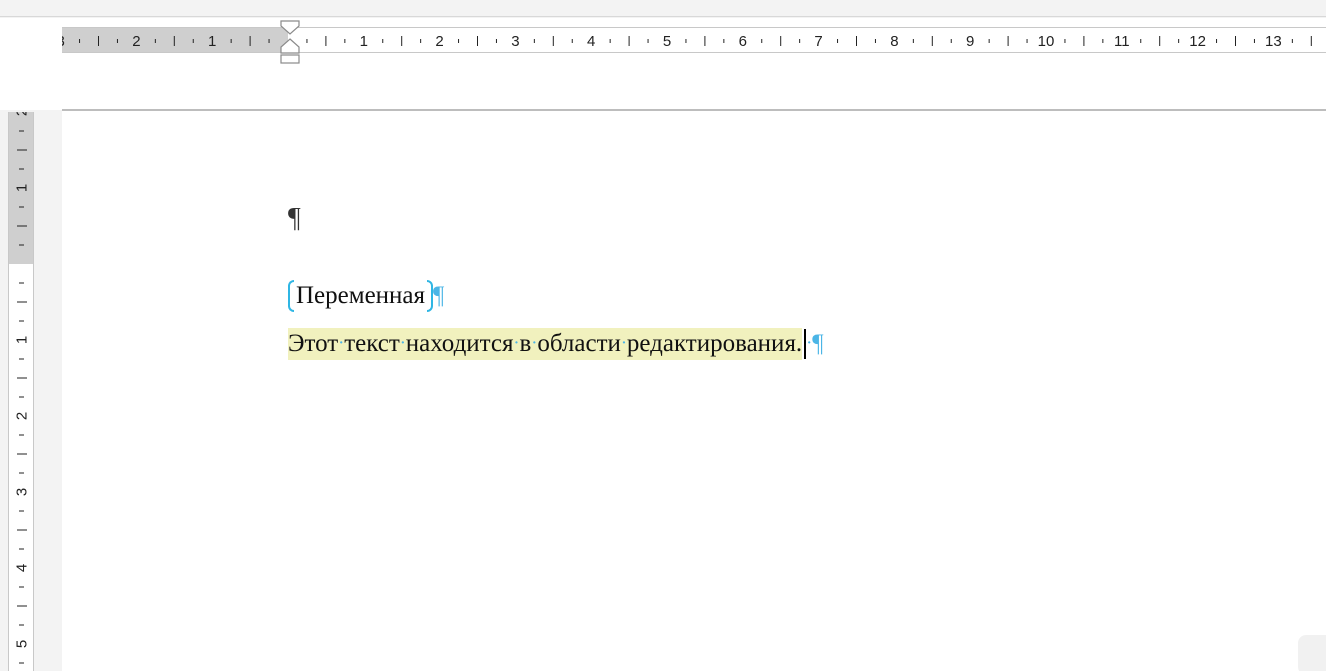 The image size is (1326, 671). I want to click on ruler-label: 7, so click(818, 41).